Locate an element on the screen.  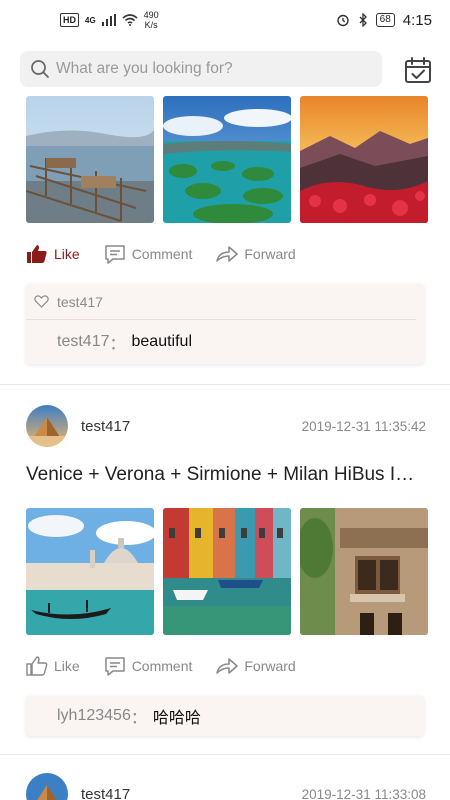
search-icon is located at coordinates (40, 69).